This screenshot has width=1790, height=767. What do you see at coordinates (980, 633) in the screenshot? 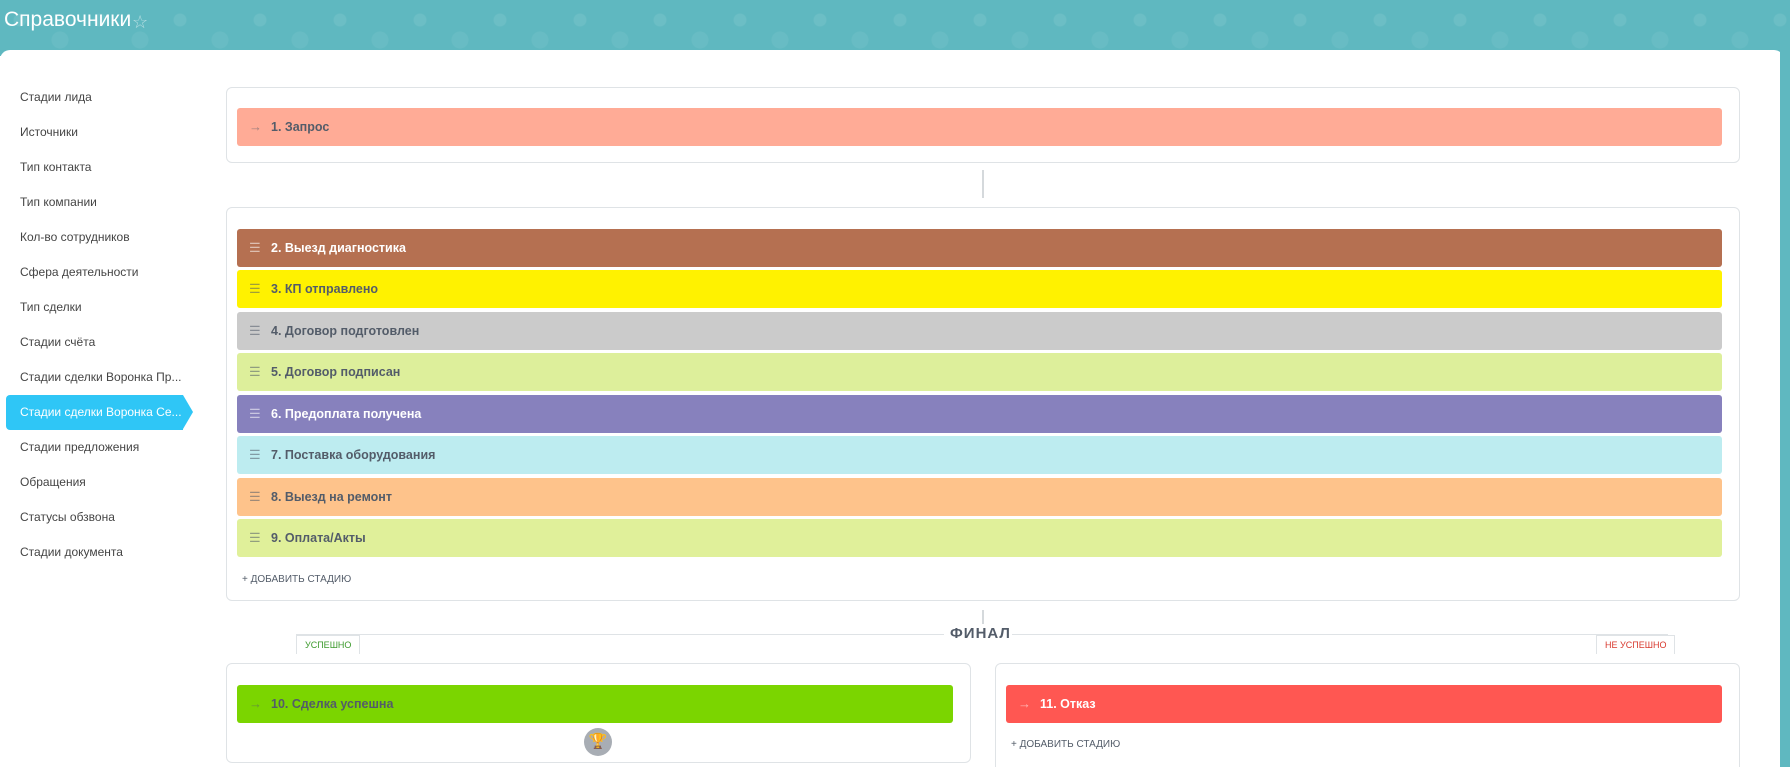
I see `final-title: ФИНАЛ` at bounding box center [980, 633].